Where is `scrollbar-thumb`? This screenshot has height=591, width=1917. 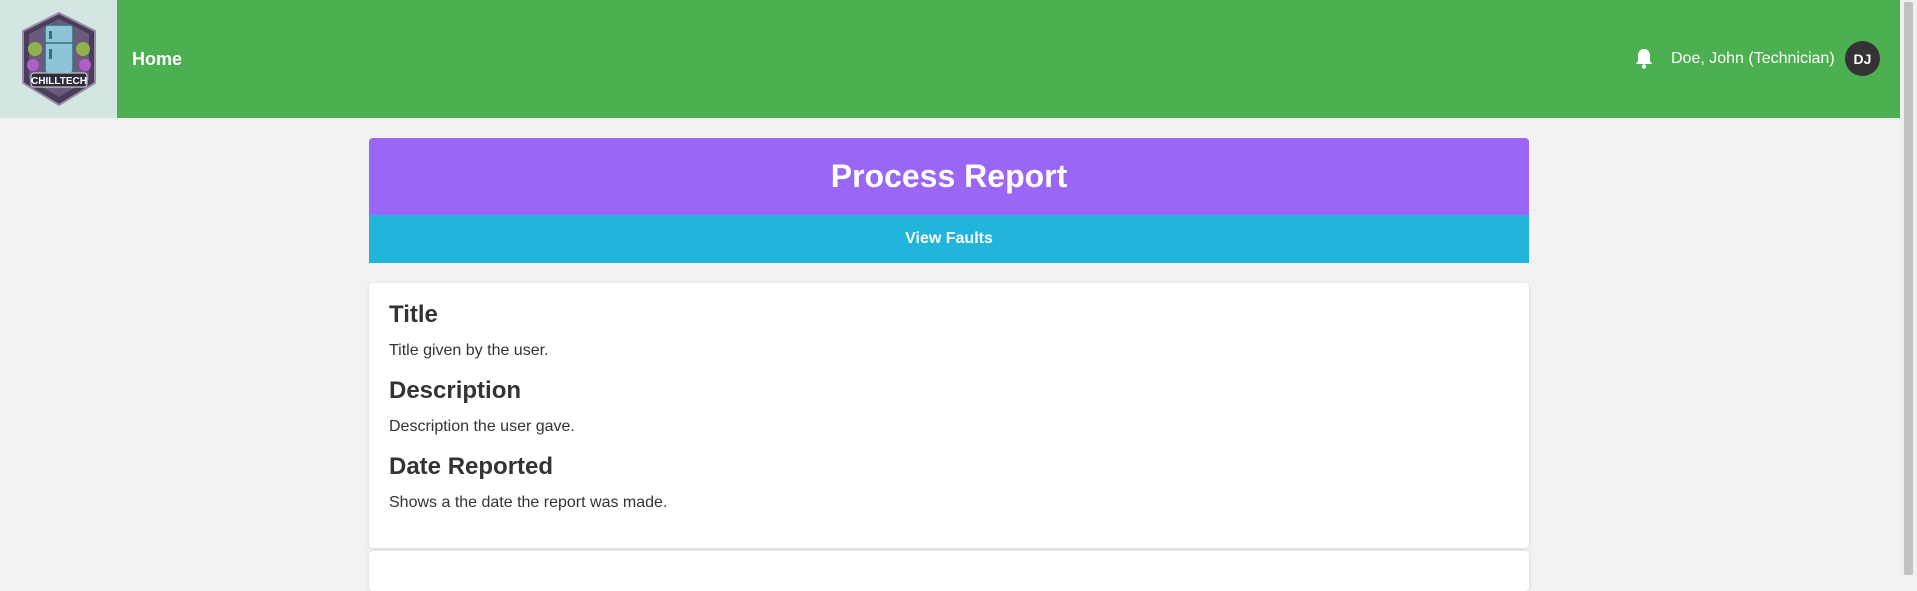 scrollbar-thumb is located at coordinates (1908, 288).